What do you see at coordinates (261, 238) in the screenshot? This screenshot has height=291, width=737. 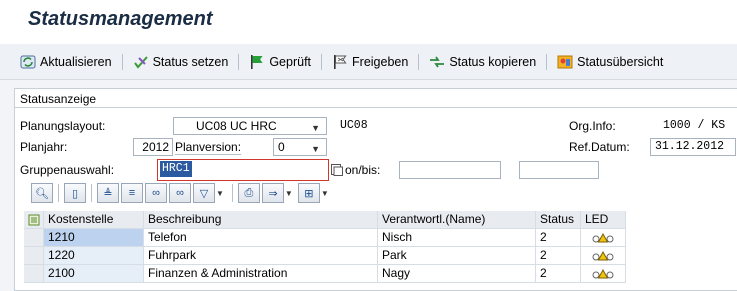 I see `description-cell: Telefon` at bounding box center [261, 238].